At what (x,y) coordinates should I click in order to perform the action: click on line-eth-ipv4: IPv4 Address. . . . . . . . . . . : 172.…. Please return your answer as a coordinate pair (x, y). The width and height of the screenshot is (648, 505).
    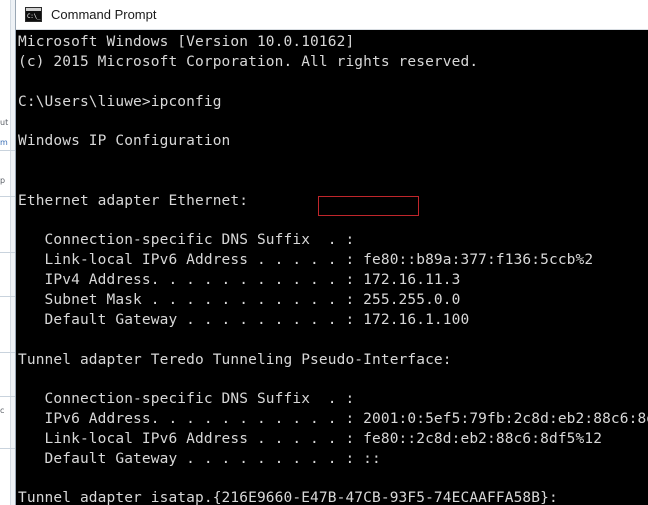
    Looking at the image, I should click on (239, 280).